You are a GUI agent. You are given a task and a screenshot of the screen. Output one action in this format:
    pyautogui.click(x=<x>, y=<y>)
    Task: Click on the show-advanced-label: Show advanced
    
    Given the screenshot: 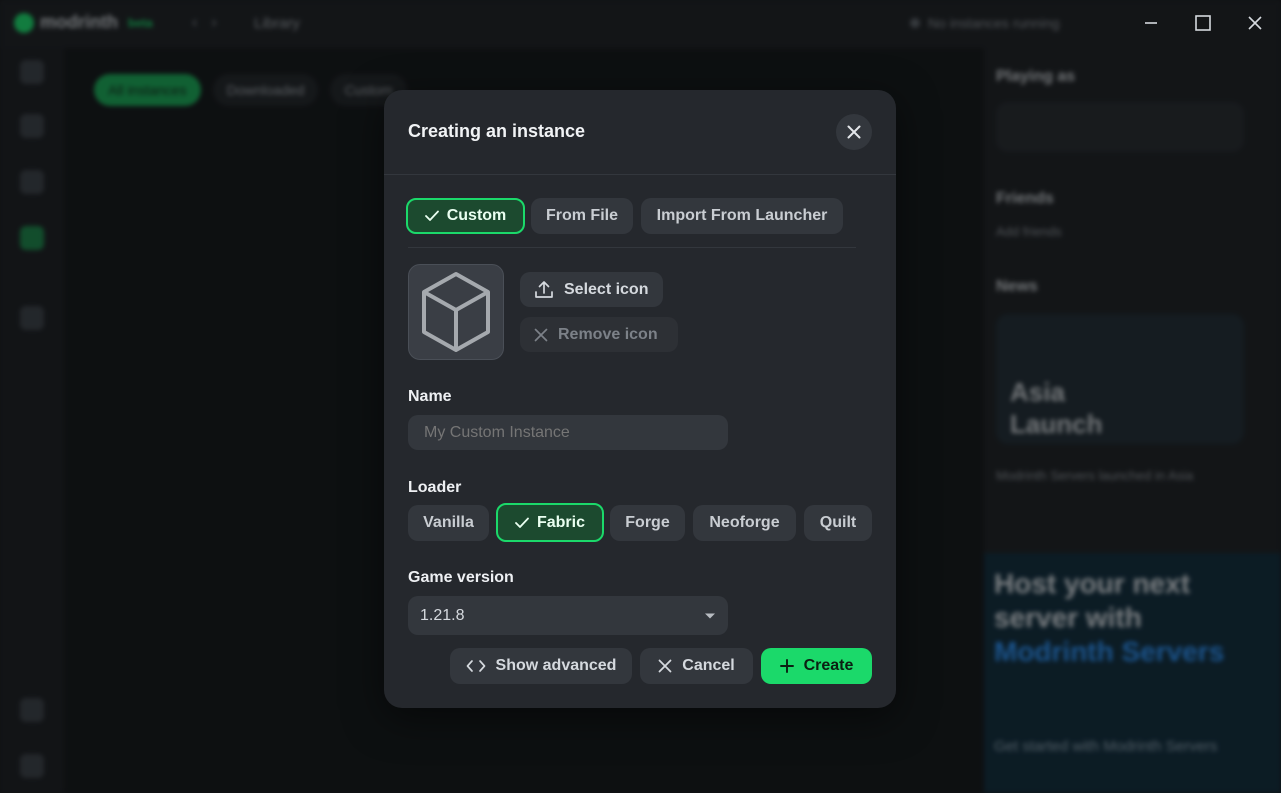 What is the action you would take?
    pyautogui.click(x=556, y=665)
    